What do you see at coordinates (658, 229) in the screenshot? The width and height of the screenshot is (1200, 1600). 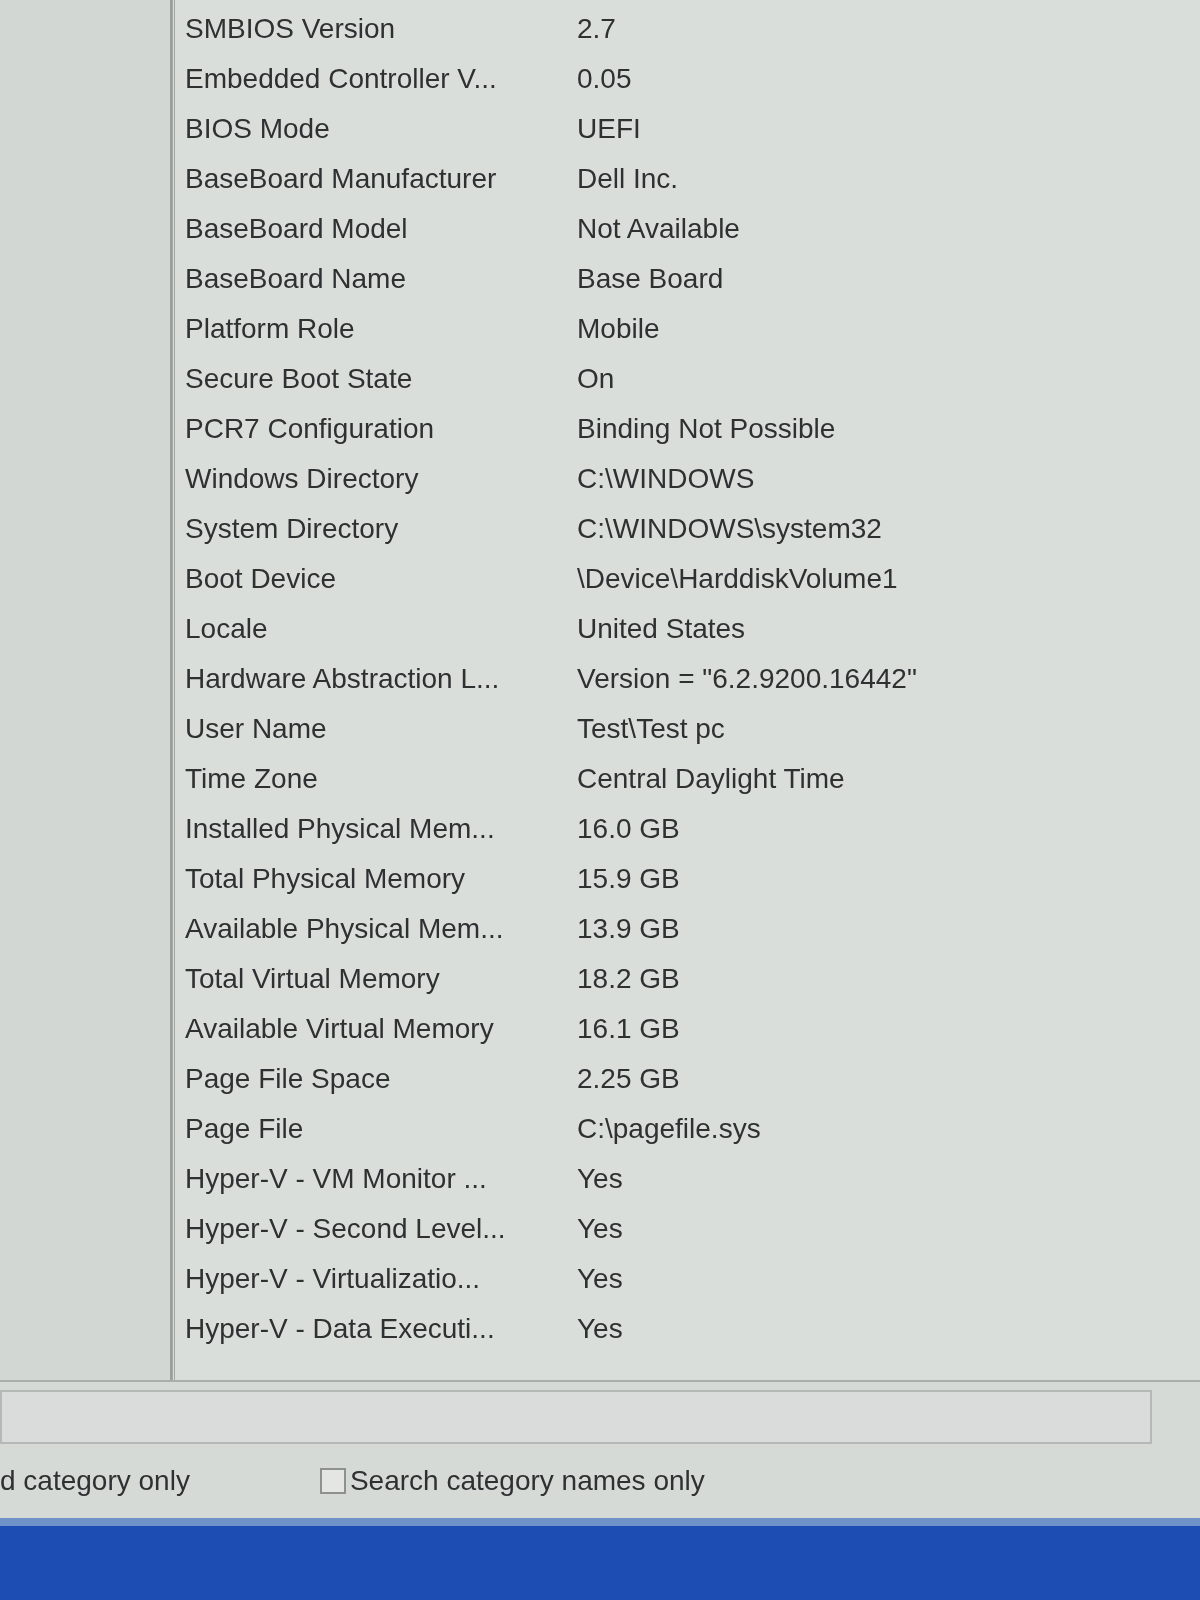 I see `item-value: Not Available` at bounding box center [658, 229].